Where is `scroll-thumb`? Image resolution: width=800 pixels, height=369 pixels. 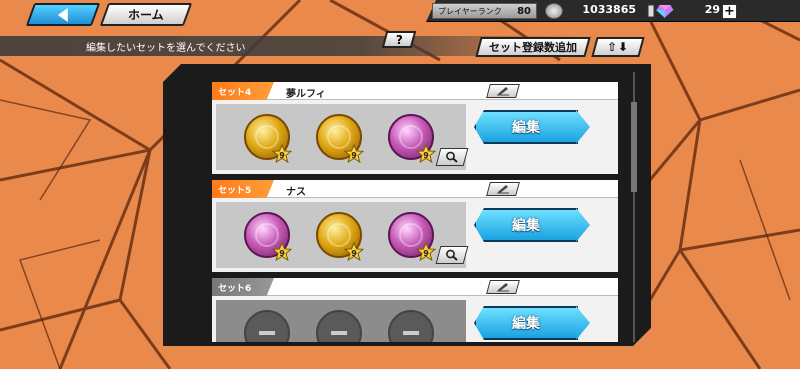
scroll-thumb is located at coordinates (634, 147).